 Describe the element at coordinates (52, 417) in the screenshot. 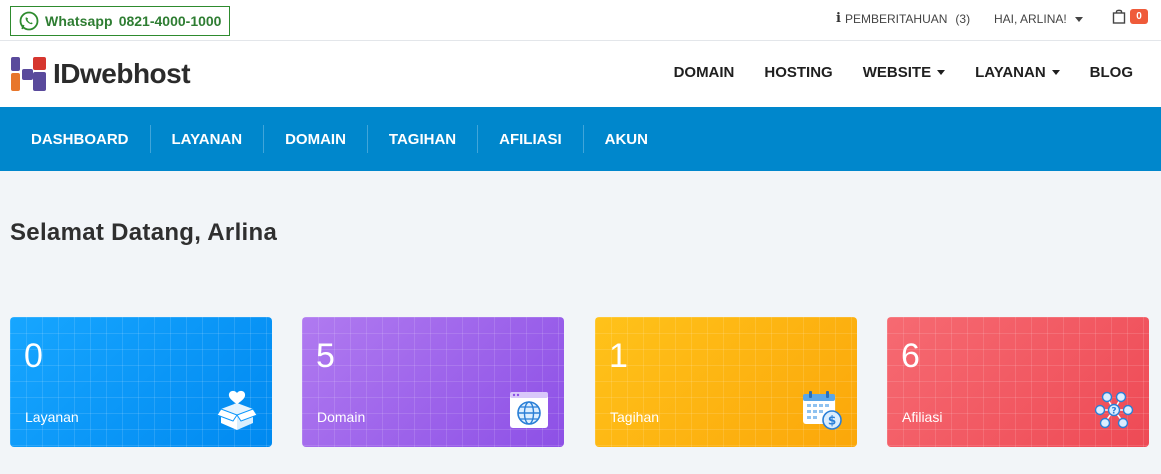

I see `stat-label: Layanan` at that location.